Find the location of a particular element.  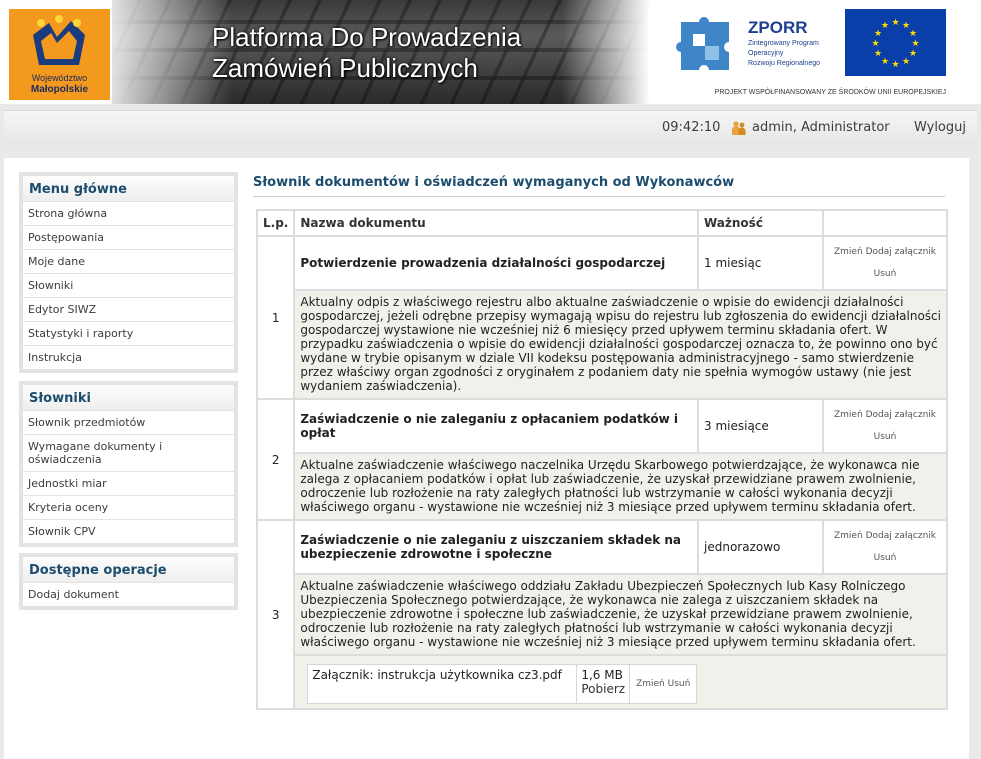

menu-item-proceedings: Postępowania is located at coordinates (128, 237).